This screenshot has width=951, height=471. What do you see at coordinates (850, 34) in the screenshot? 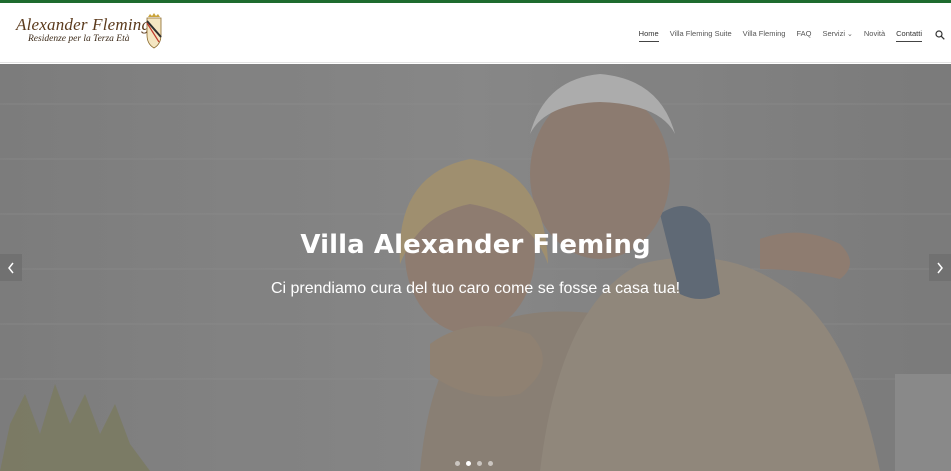
I see `chevron-down-icon: ⌄` at bounding box center [850, 34].